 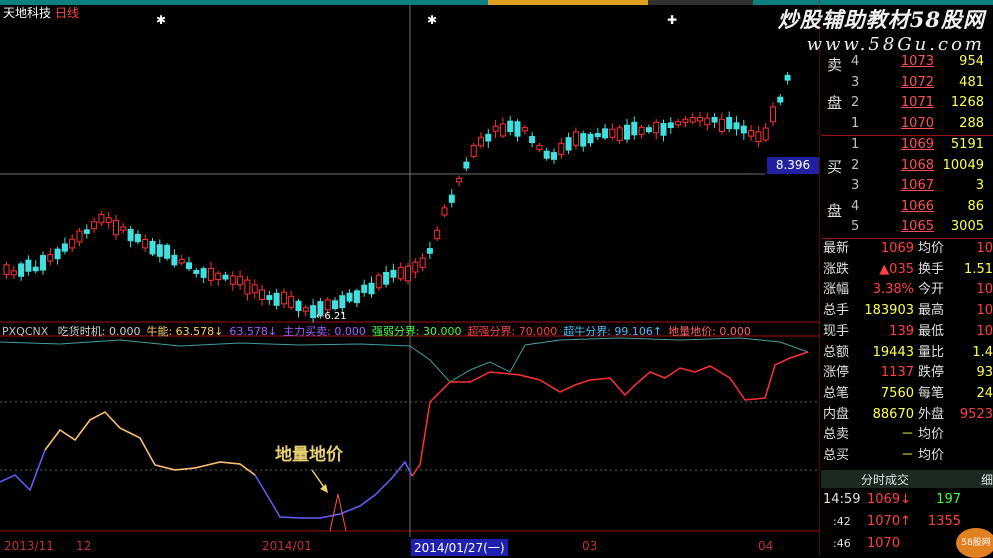 What do you see at coordinates (907, 166) in the screenshot?
I see `bid-row: 2 1068 10049` at bounding box center [907, 166].